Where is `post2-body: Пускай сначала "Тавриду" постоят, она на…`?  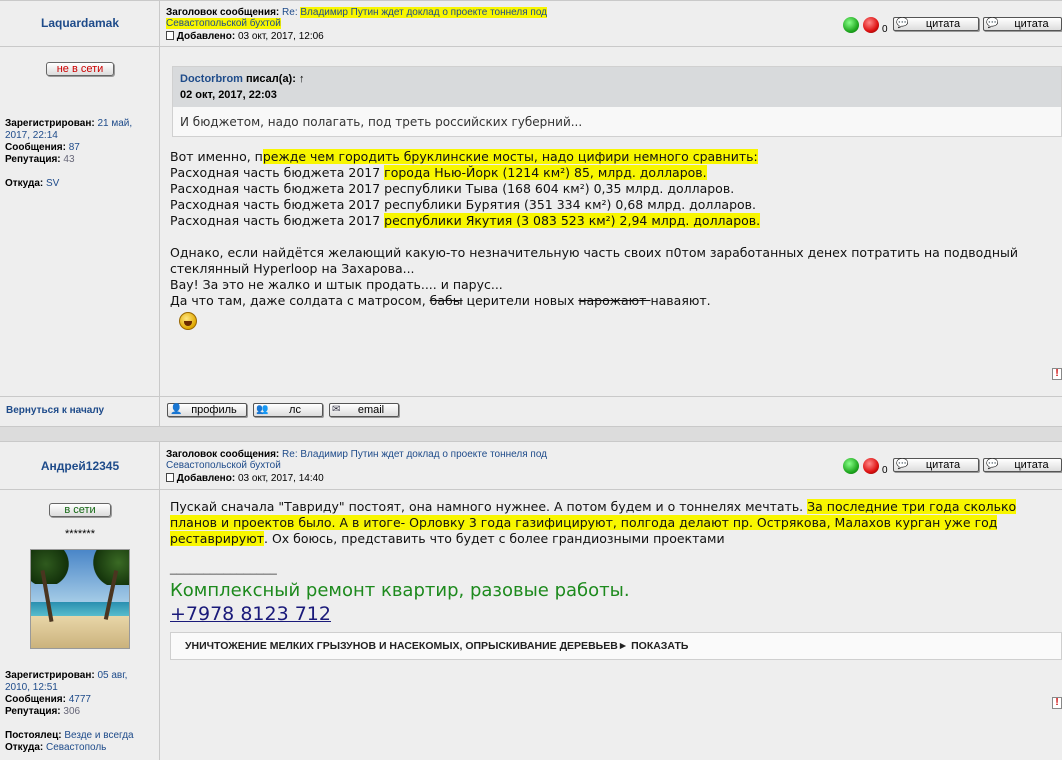
post2-body: Пускай сначала "Тавриду" постоят, она на… is located at coordinates (615, 523).